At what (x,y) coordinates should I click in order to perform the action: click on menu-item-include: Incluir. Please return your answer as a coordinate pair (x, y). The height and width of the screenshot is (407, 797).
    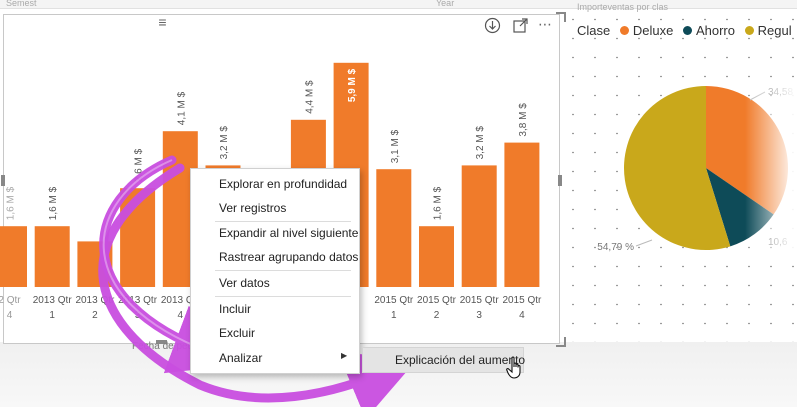
    Looking at the image, I should click on (235, 309).